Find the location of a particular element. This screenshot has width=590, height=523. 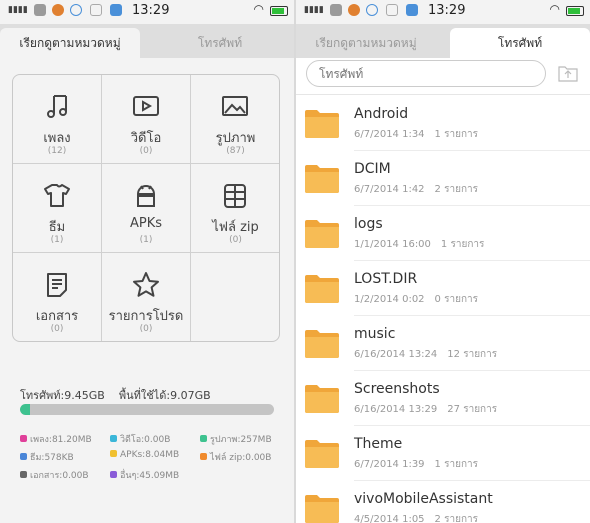

folder-meta: 4/5/2014 1:05 2 รายการ is located at coordinates (416, 517).